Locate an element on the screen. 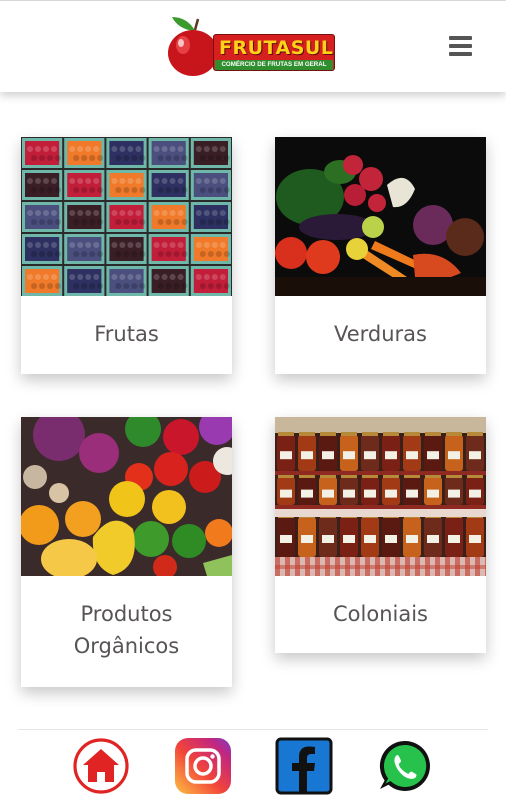 The image size is (506, 800). facebook-icon is located at coordinates (304, 766).